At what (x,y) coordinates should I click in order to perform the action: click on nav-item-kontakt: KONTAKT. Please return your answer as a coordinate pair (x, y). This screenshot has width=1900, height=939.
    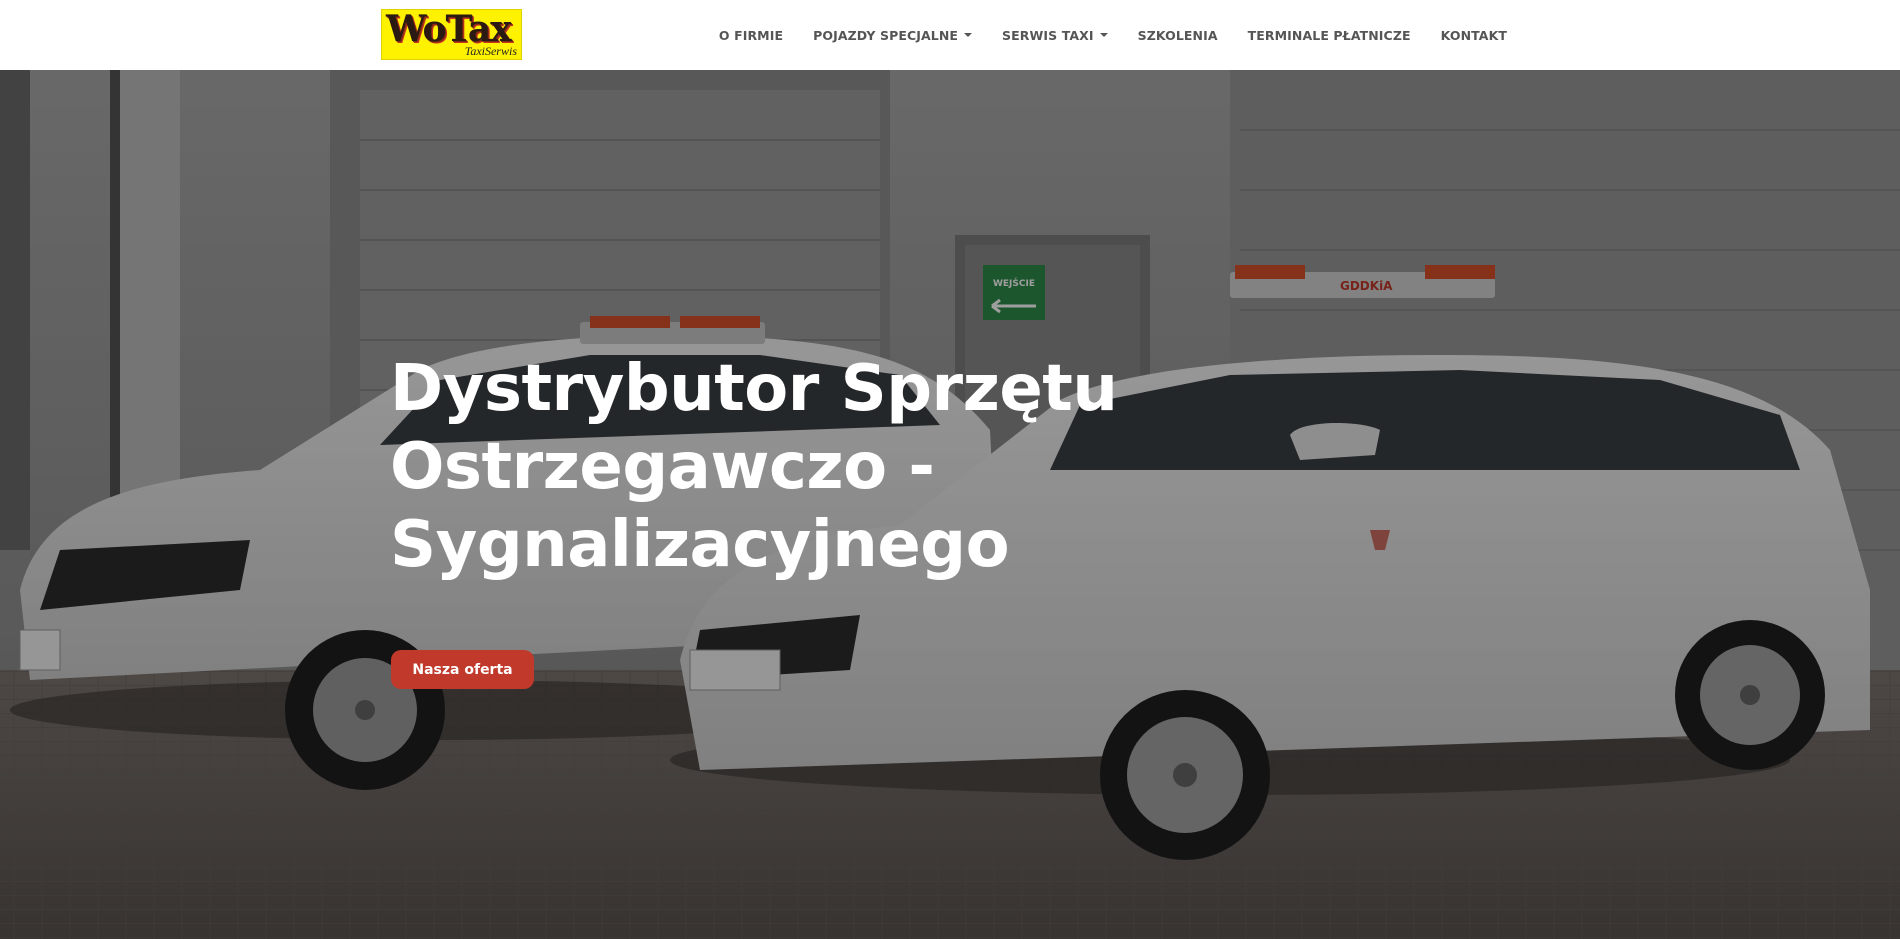
    Looking at the image, I should click on (1466, 35).